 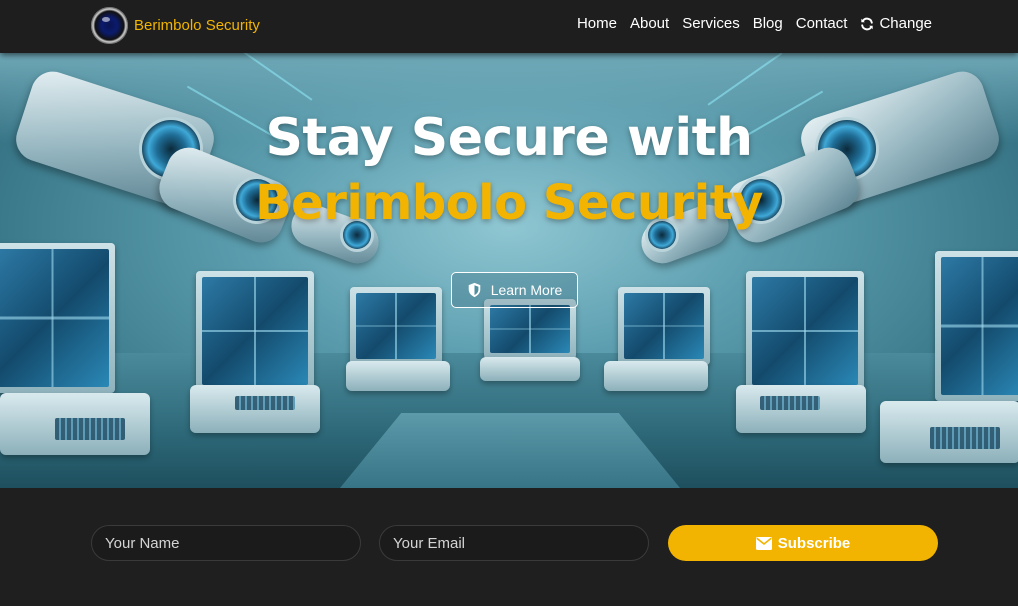 I want to click on brand-link: Berimbolo Security, so click(x=175, y=25).